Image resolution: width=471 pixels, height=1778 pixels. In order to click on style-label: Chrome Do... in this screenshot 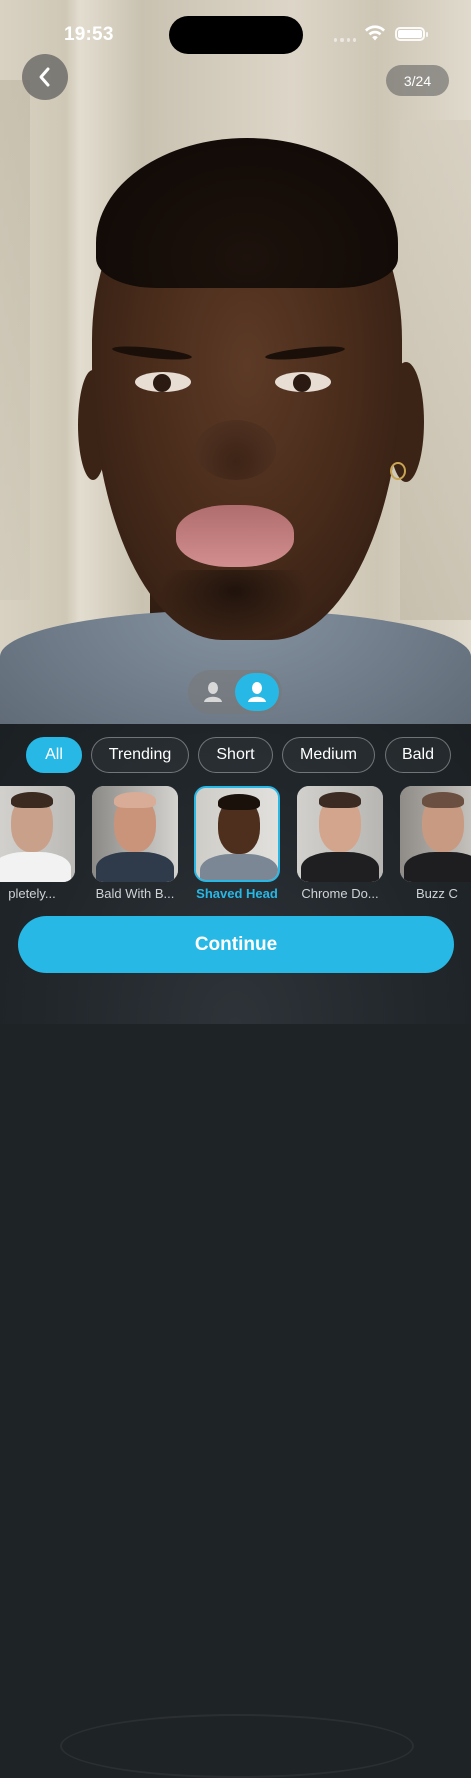, I will do `click(340, 893)`.